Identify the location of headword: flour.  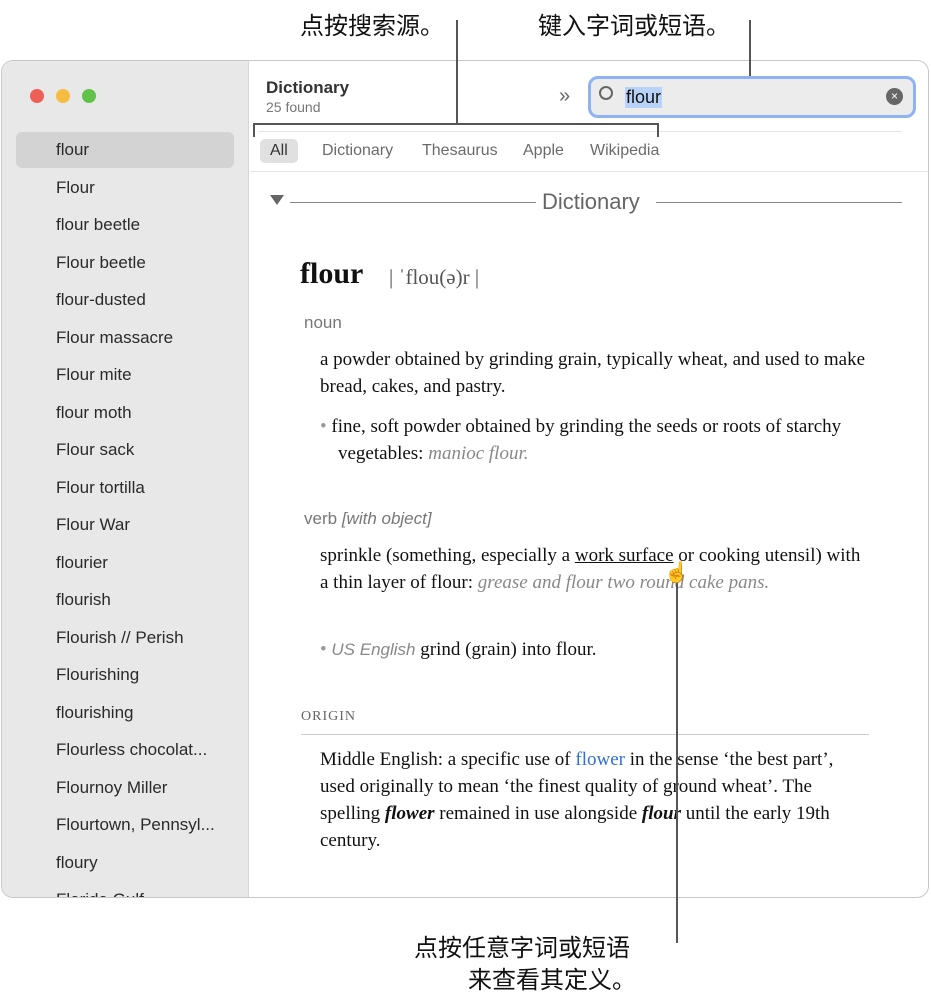
(332, 273).